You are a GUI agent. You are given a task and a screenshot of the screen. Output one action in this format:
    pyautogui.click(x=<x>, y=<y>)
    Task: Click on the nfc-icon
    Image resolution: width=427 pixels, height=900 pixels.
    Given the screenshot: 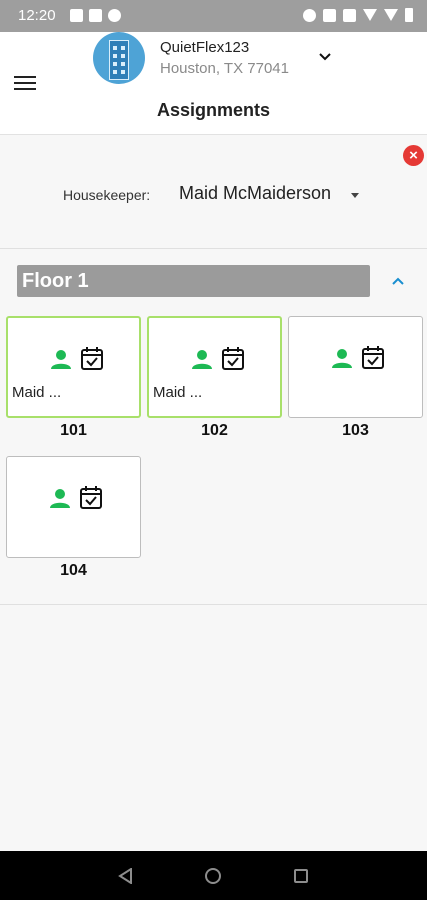 What is the action you would take?
    pyautogui.click(x=329, y=15)
    